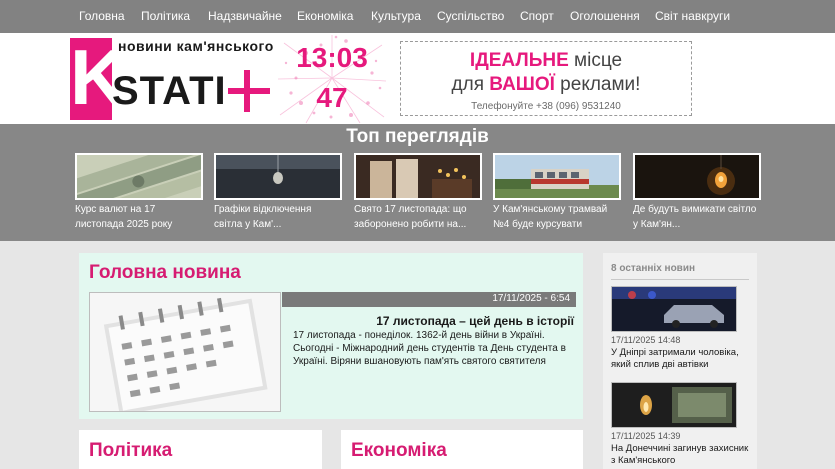  Describe the element at coordinates (646, 340) in the screenshot. I see `news-timestamp: 17/11/2025 14:48` at that location.